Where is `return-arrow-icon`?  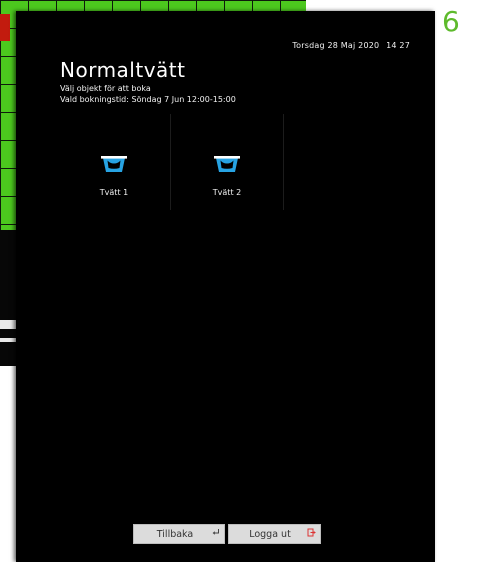
return-arrow-icon is located at coordinates (215, 532).